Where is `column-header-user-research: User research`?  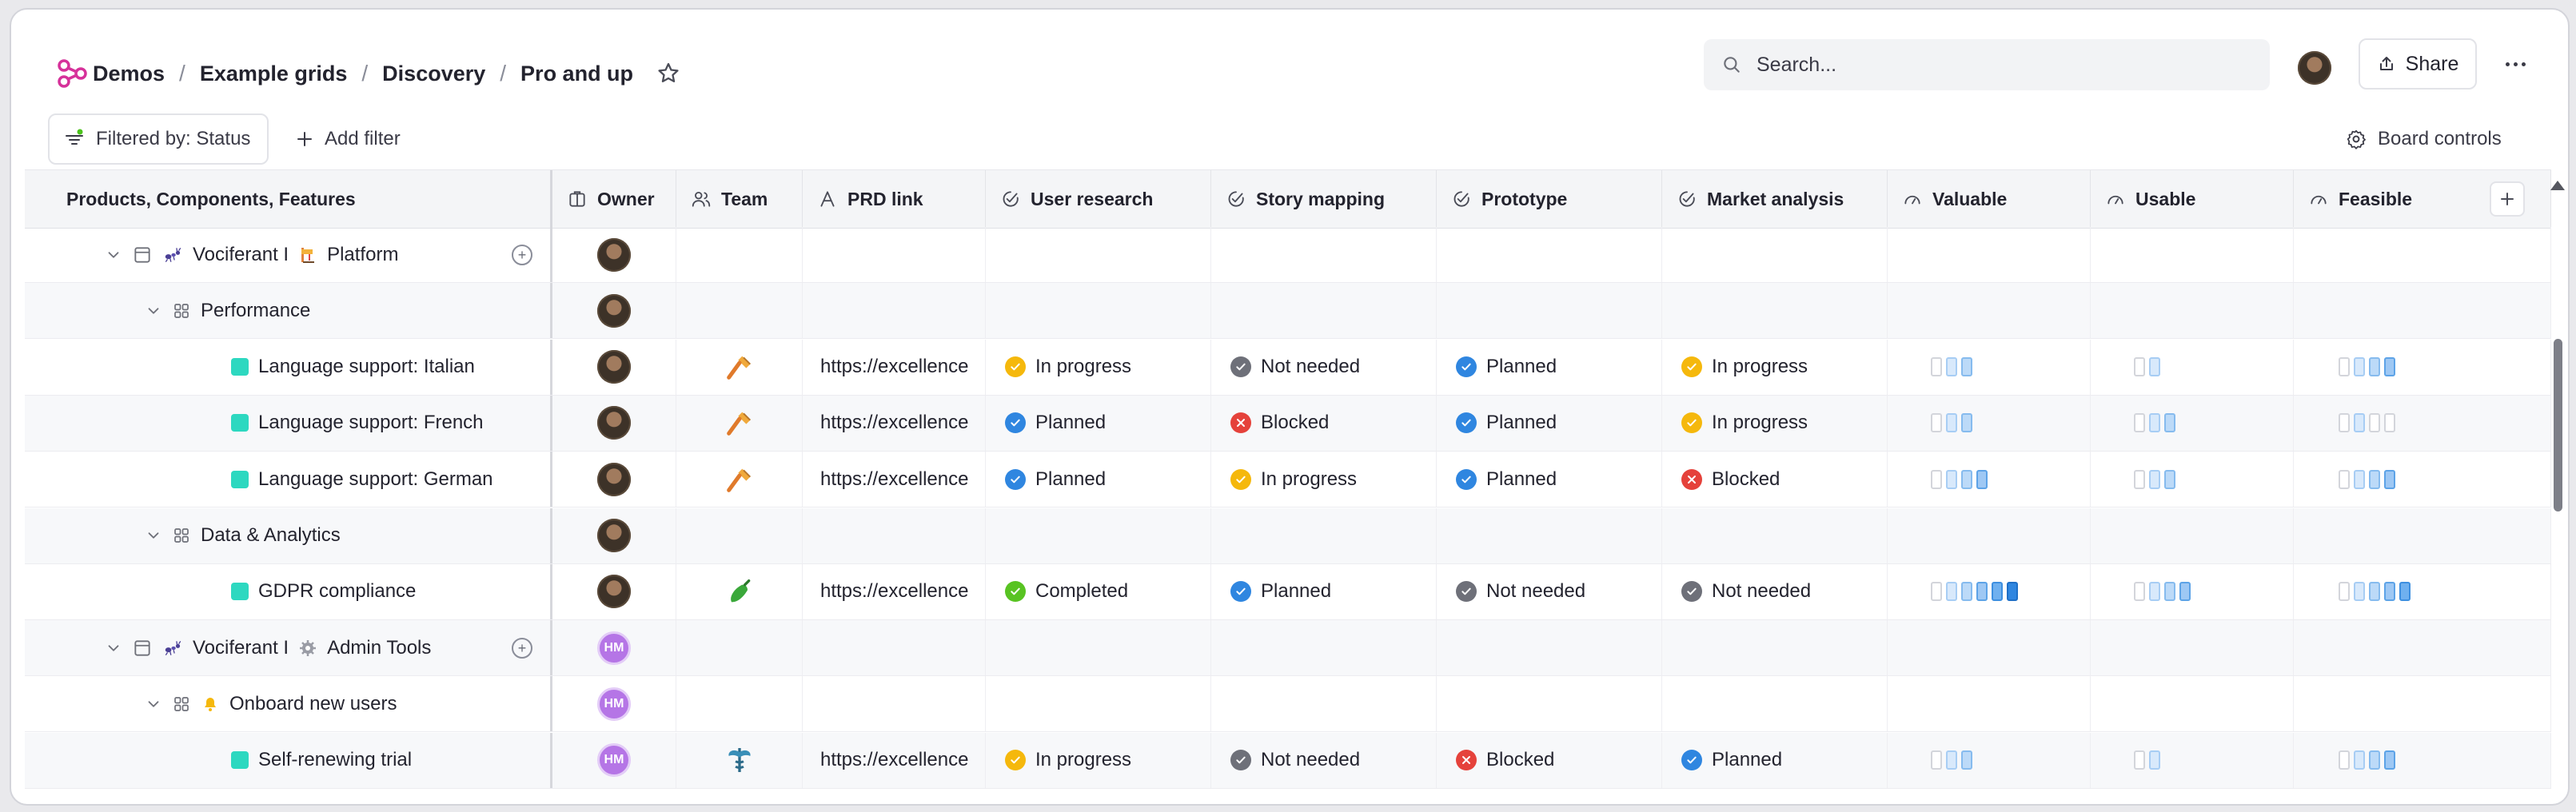
column-header-user-research: User research is located at coordinates (1099, 199).